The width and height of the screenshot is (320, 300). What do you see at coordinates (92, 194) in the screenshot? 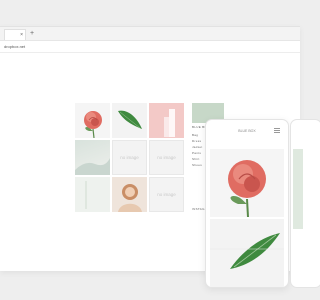
I see `green-wall-photo` at bounding box center [92, 194].